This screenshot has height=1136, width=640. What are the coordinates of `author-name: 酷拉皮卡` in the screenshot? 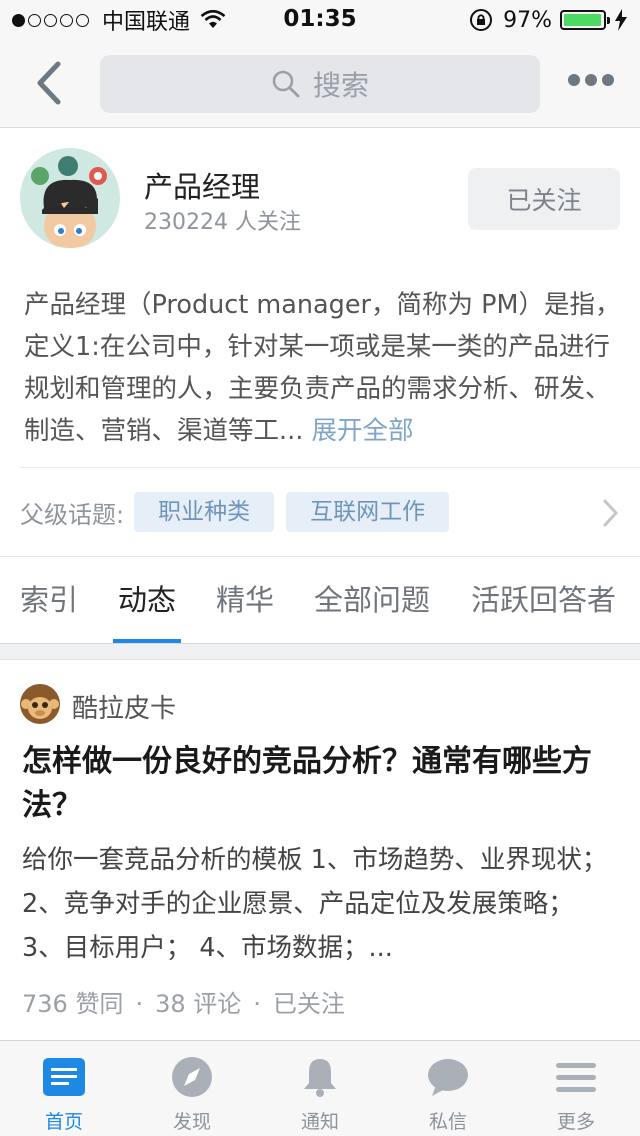 It's located at (124, 706).